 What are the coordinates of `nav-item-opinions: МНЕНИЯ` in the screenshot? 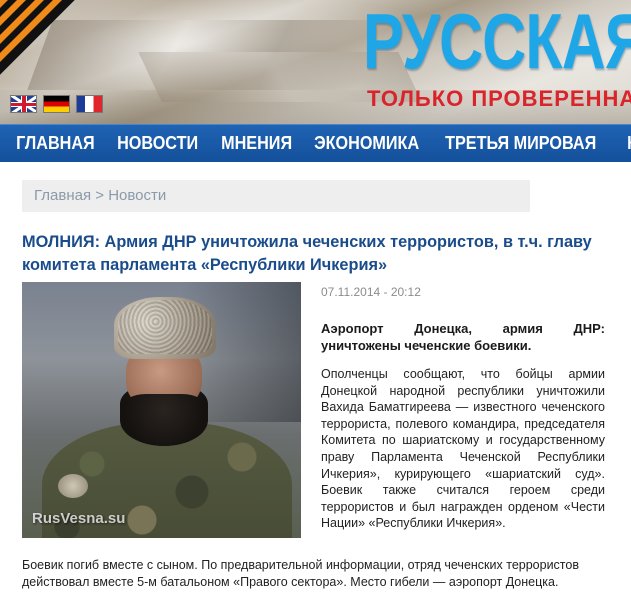 It's located at (256, 143).